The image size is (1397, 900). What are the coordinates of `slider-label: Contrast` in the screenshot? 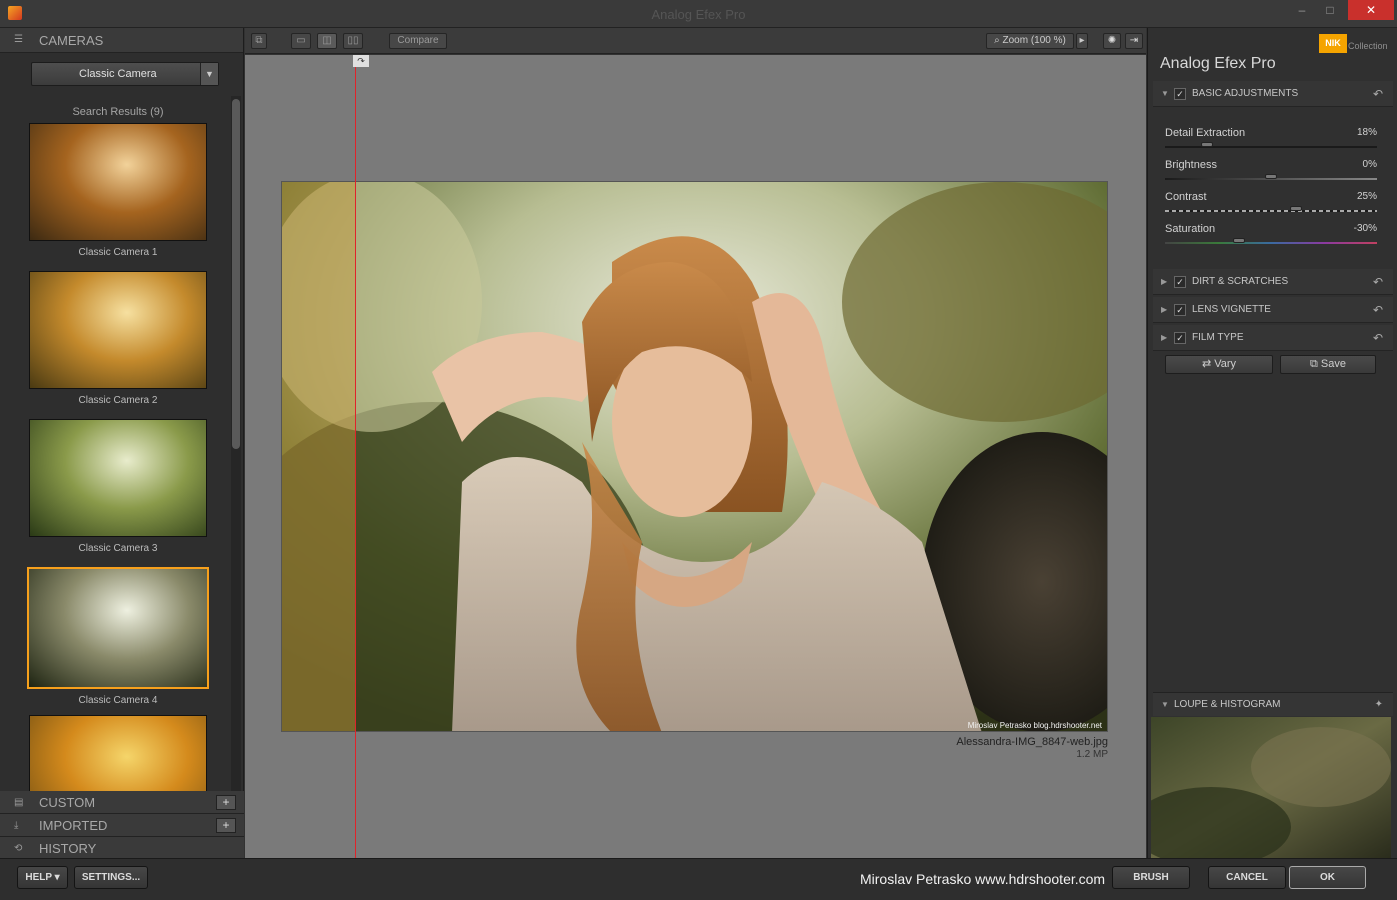 It's located at (1186, 197).